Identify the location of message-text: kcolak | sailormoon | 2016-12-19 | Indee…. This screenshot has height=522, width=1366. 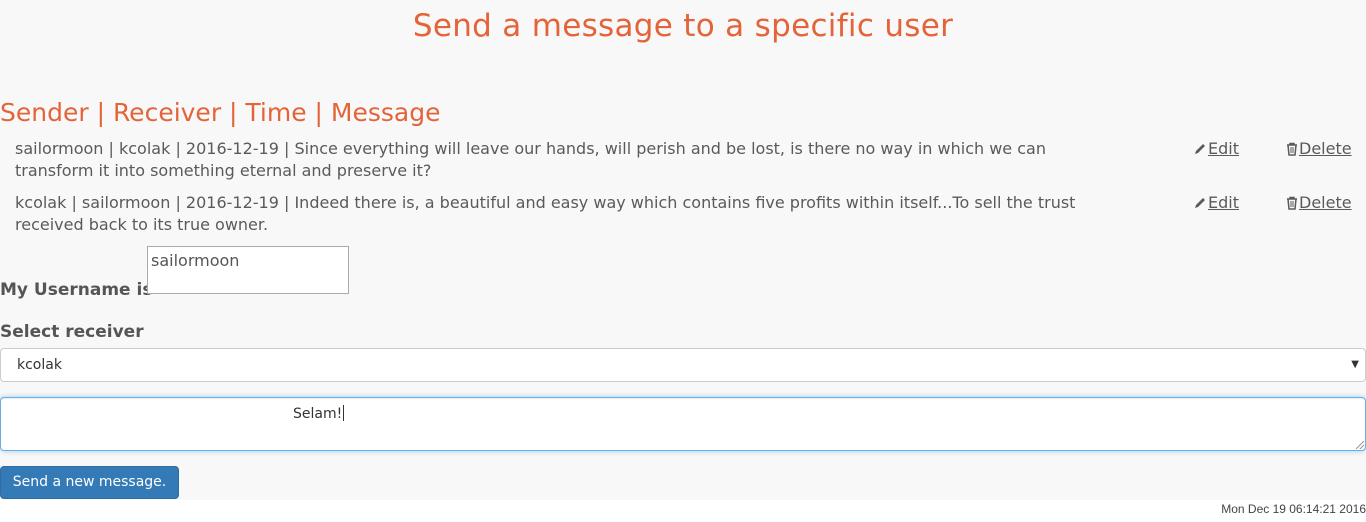
(545, 213).